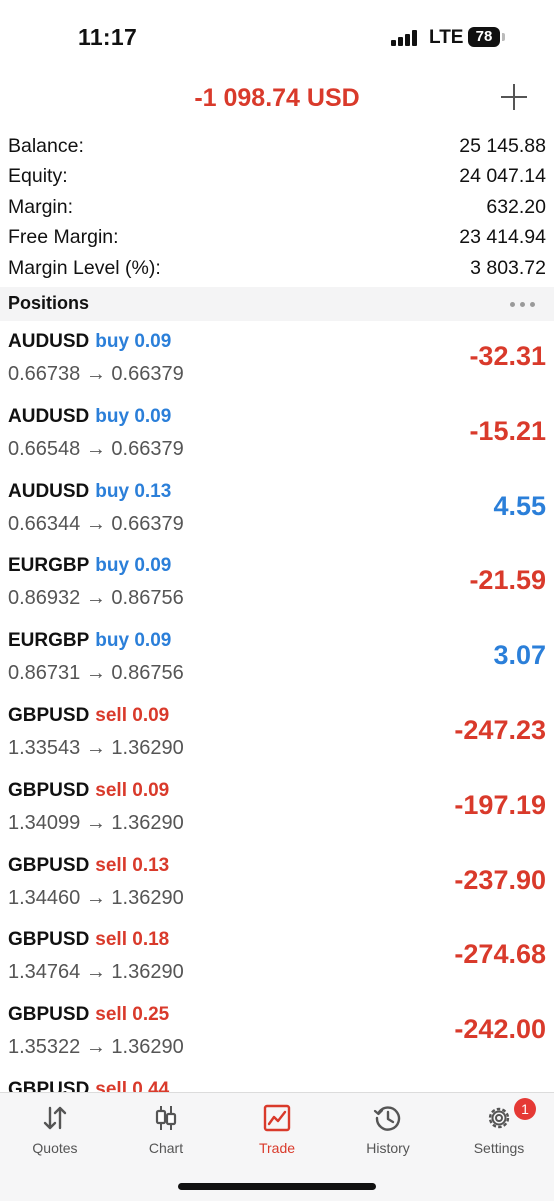 The height and width of the screenshot is (1201, 554). I want to click on status-bar: 11:17 LTE 78, so click(277, 36).